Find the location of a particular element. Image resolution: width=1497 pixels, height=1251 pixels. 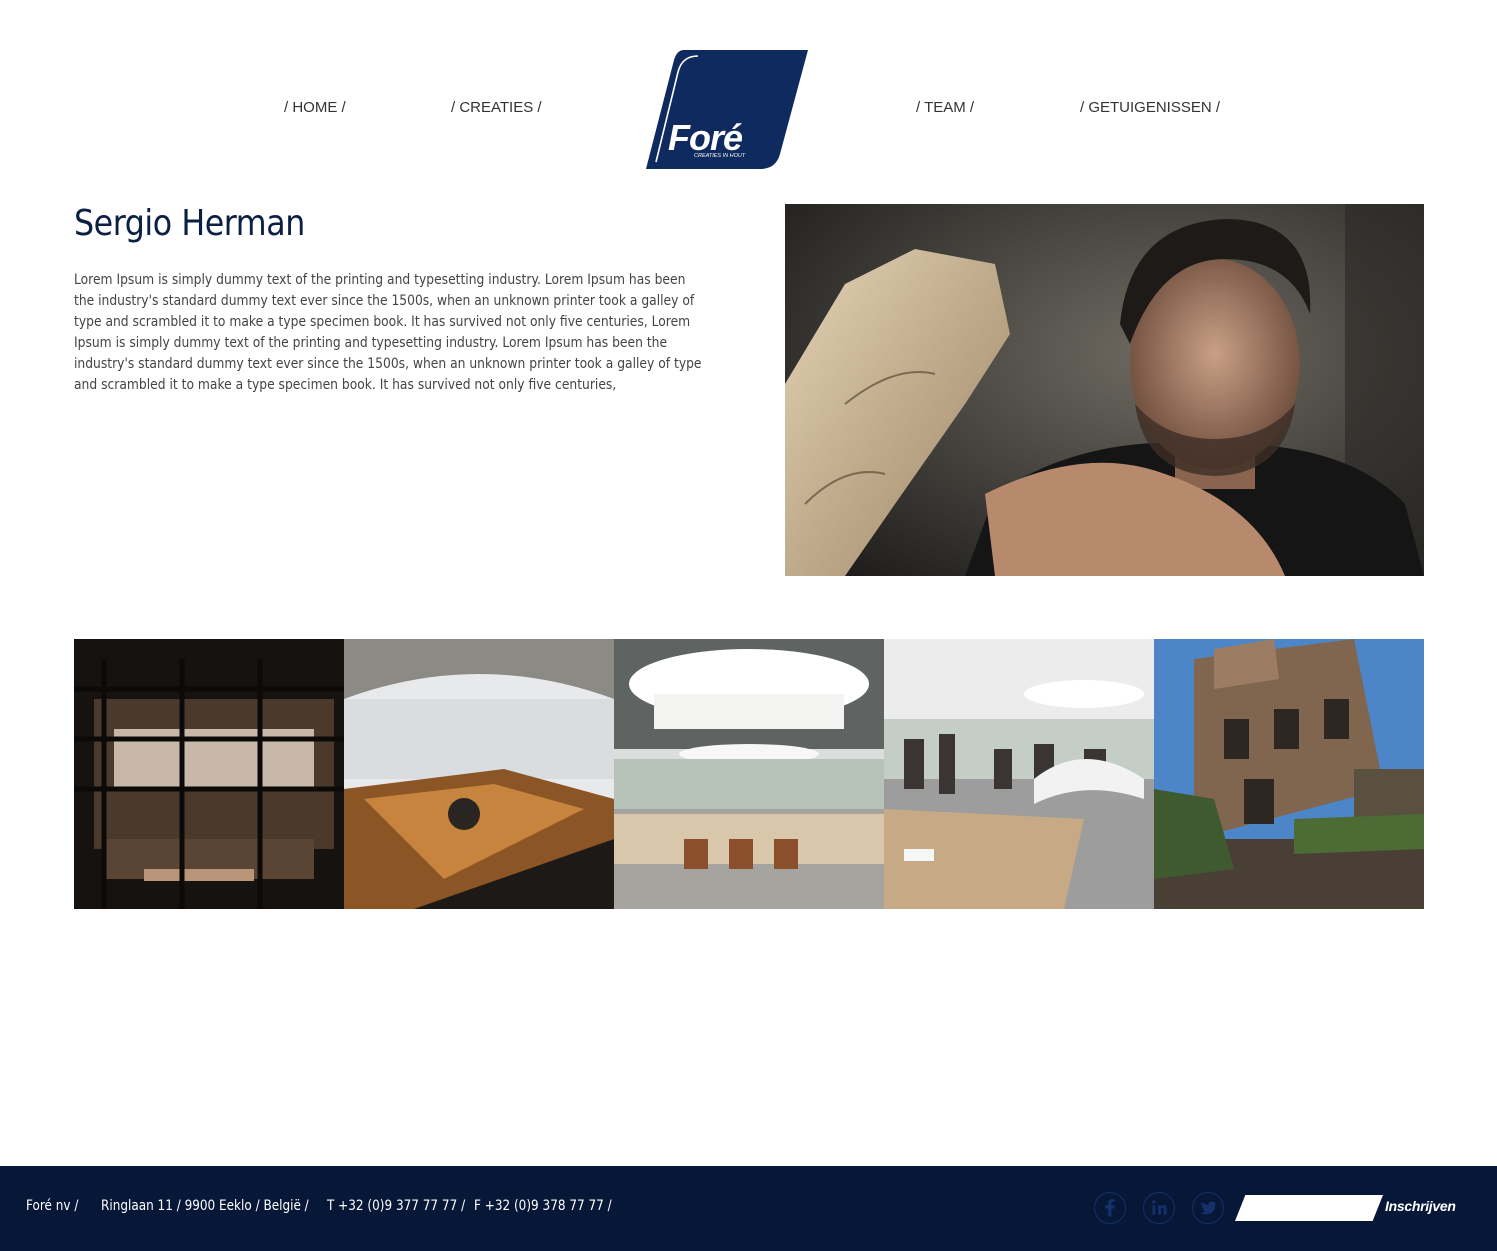

fore-logo: Foré CREATIES IN HOUT is located at coordinates (727, 109).